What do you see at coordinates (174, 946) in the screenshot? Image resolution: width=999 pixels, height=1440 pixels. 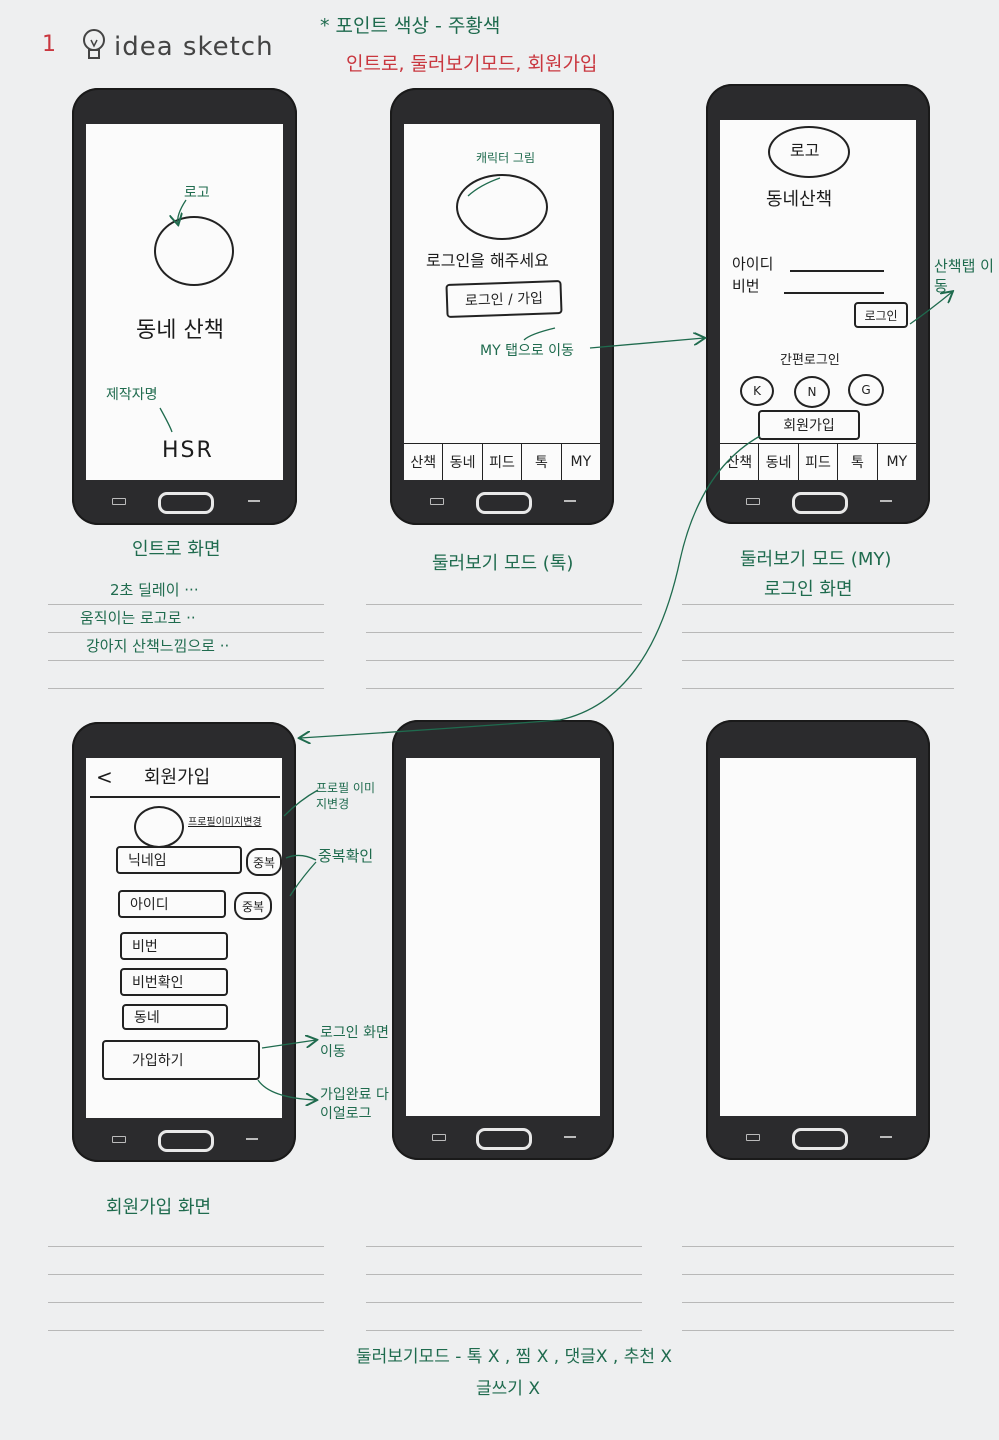 I see `password-field: 비번` at bounding box center [174, 946].